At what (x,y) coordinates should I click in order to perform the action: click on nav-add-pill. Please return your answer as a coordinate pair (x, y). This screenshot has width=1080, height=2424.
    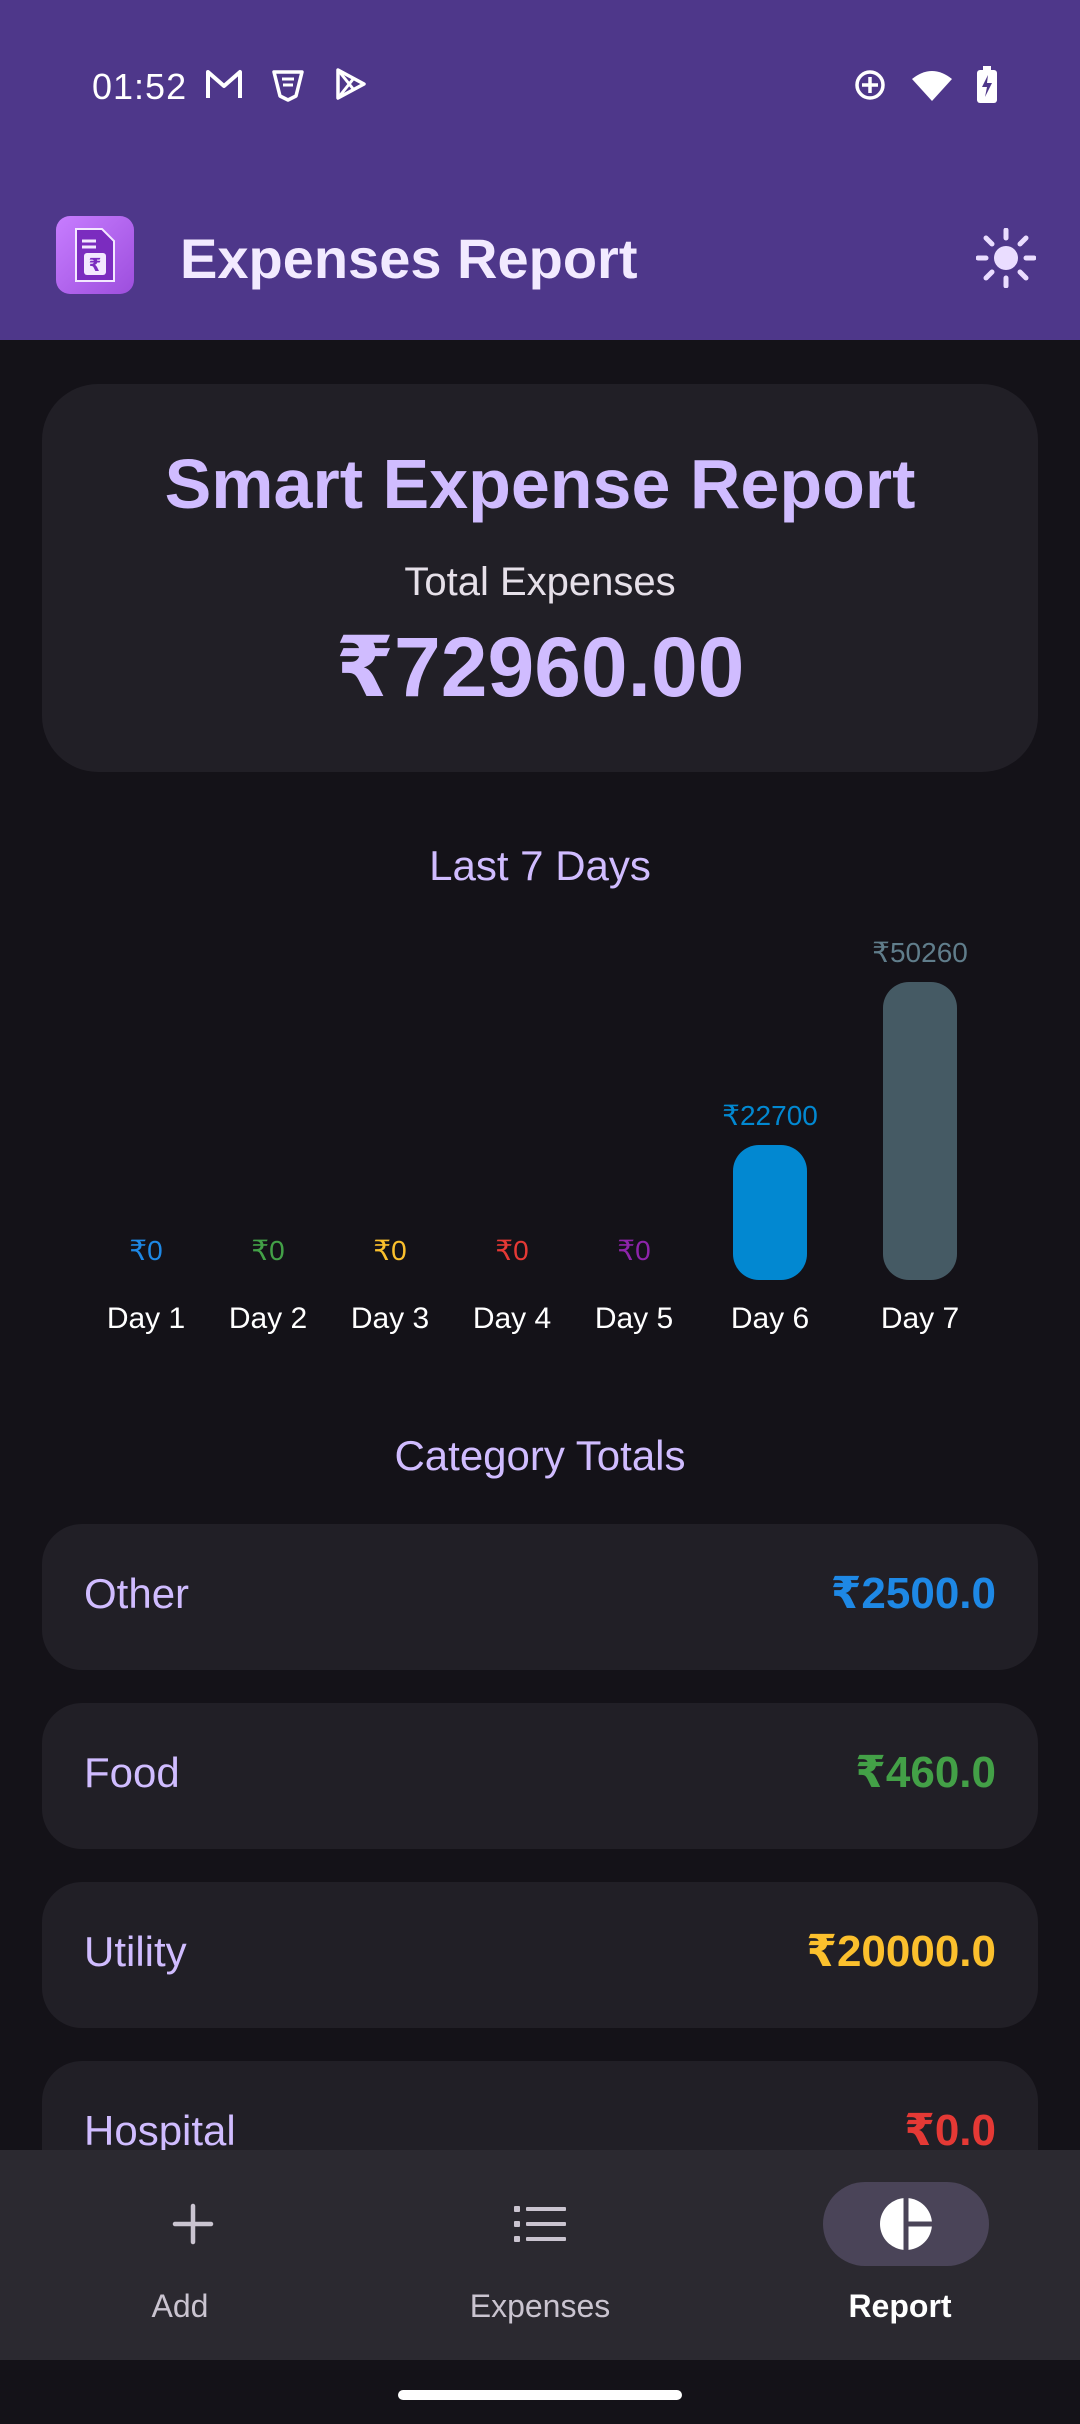
    Looking at the image, I should click on (193, 2224).